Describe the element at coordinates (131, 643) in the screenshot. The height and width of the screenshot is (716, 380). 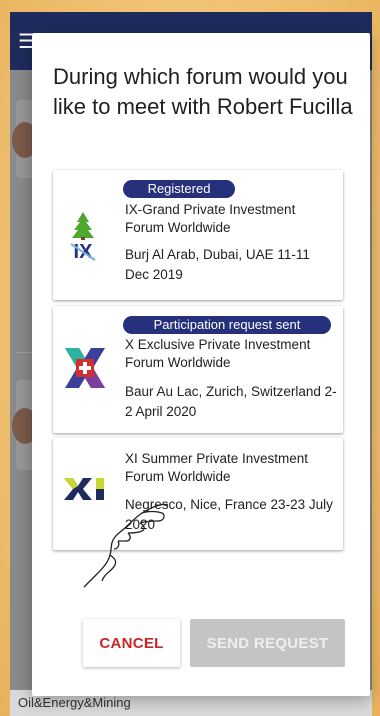
I see `cancel-button: CANCEL` at that location.